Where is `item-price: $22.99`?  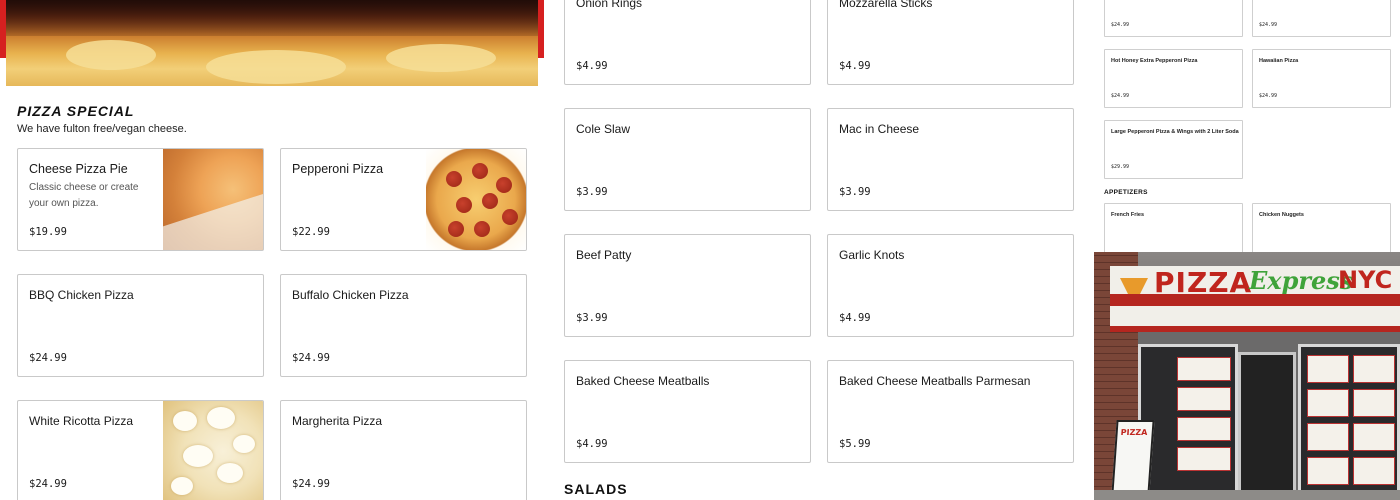
item-price: $22.99 is located at coordinates (311, 232).